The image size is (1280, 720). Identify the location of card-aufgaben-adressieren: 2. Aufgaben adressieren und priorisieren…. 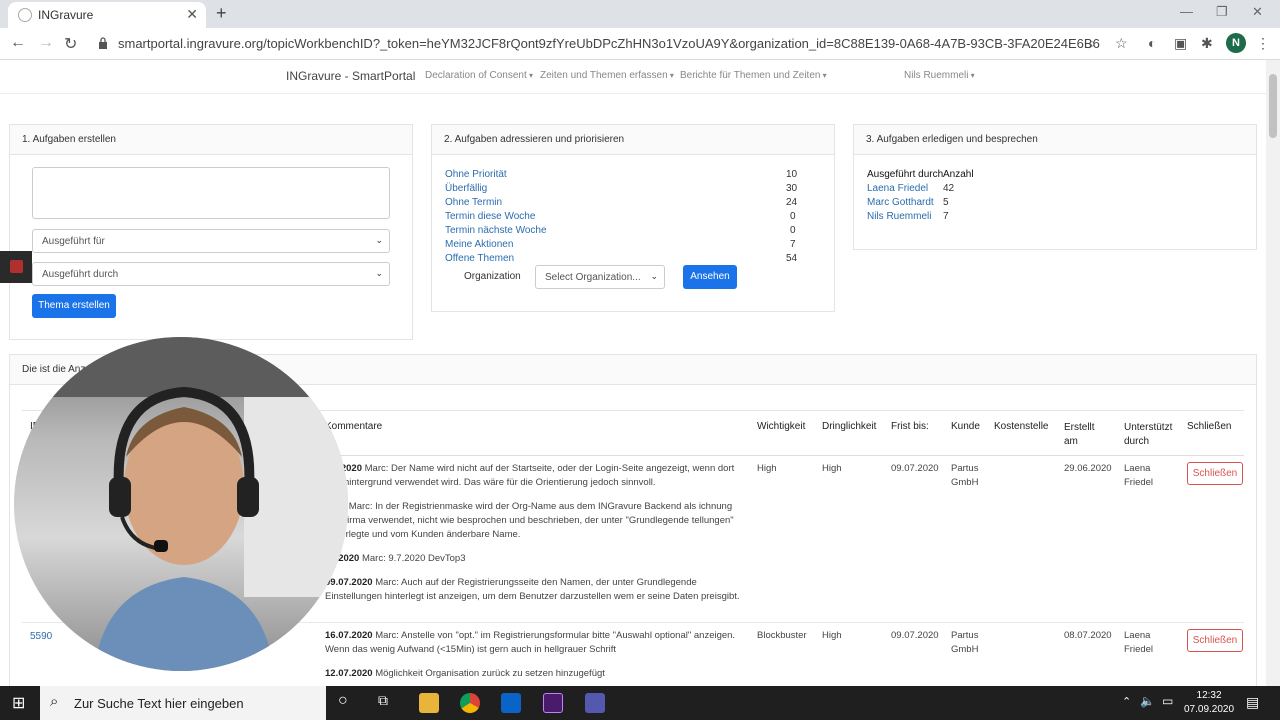
(633, 218).